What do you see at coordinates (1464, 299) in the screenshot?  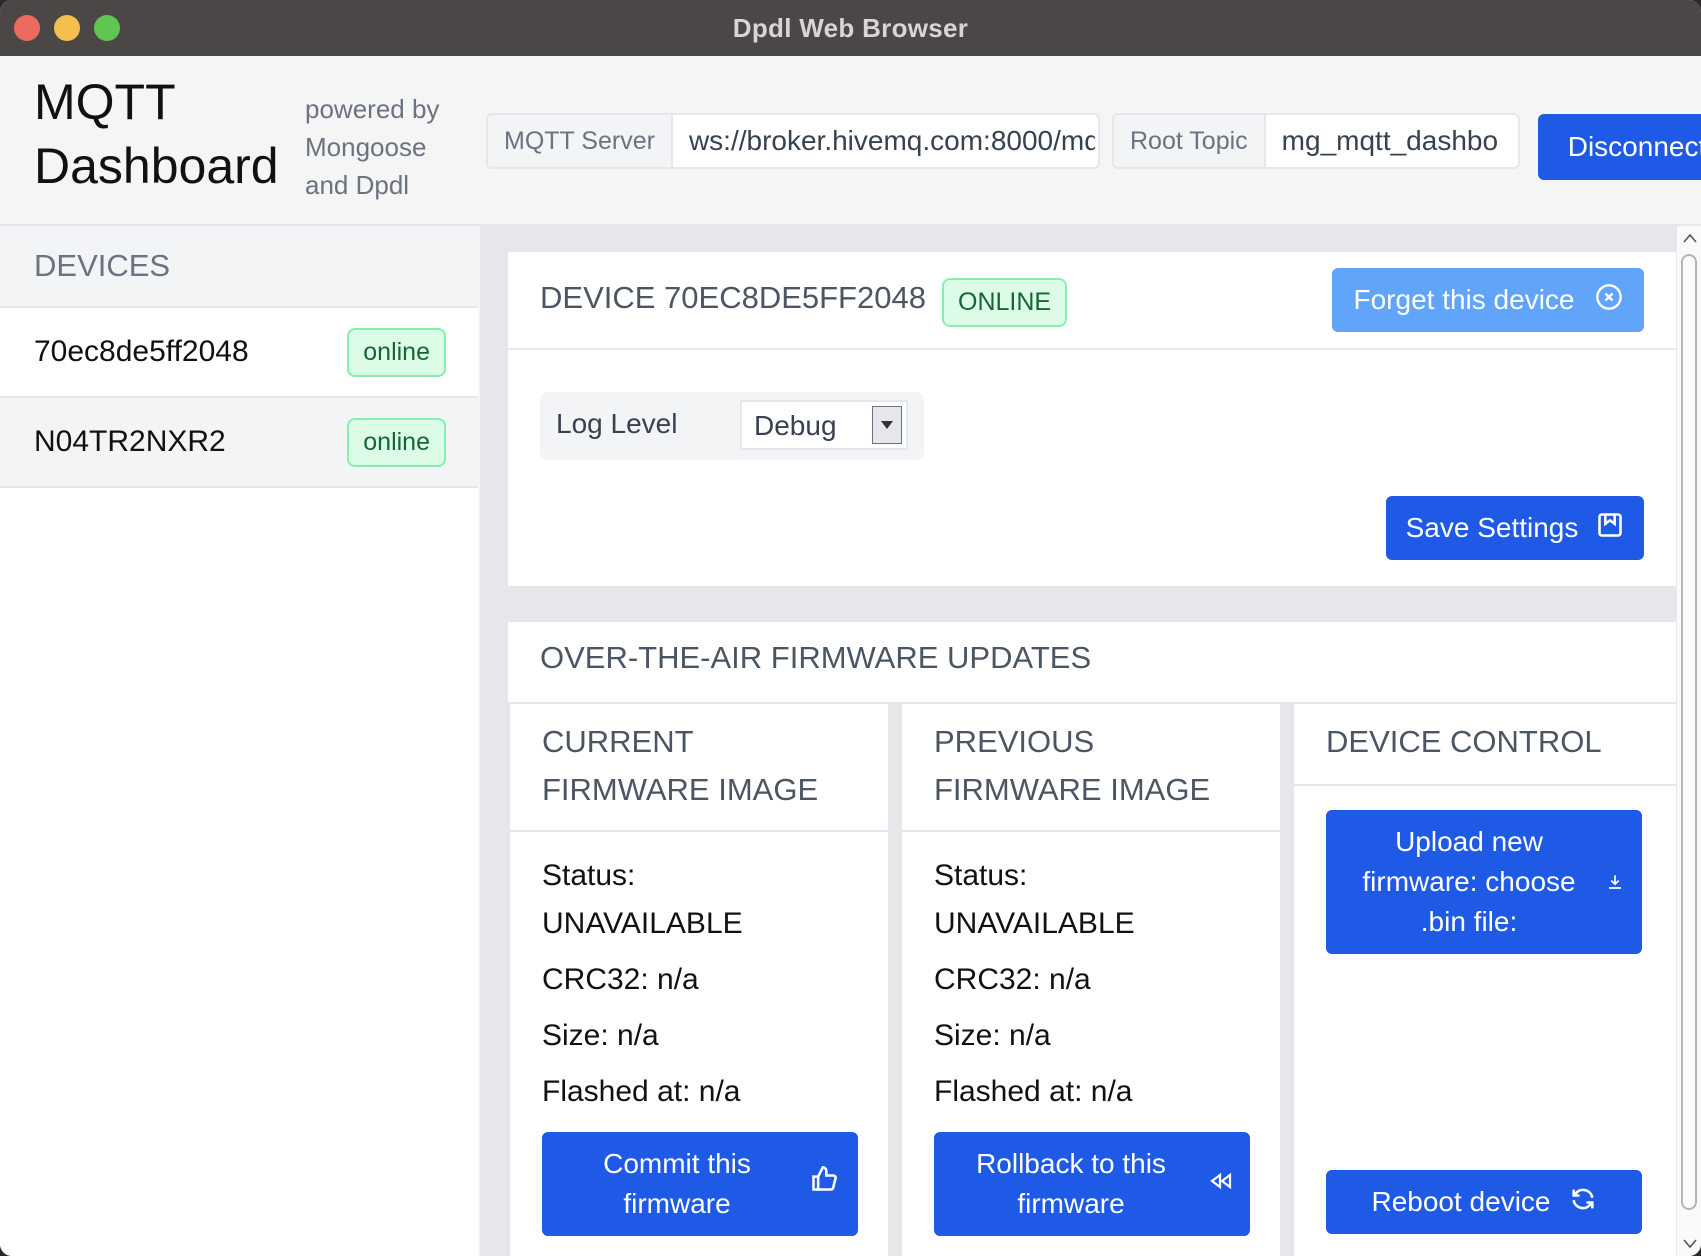 I see `forget-device-label: Forget this device` at bounding box center [1464, 299].